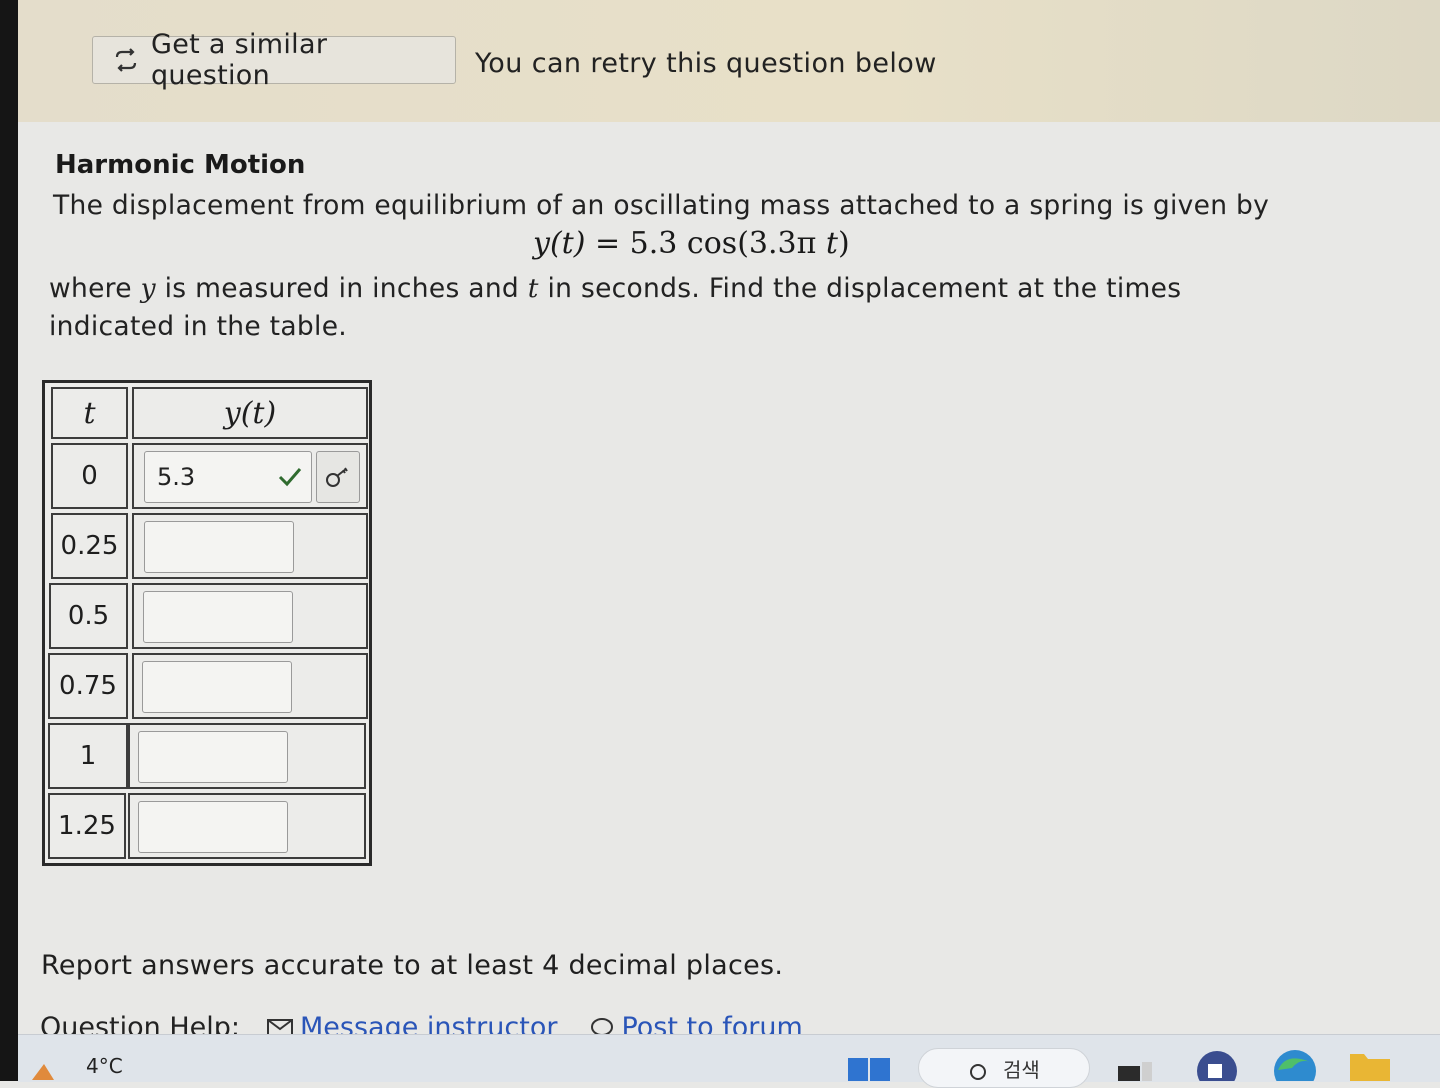 This screenshot has height=1088, width=1440. I want to click on similar-question-button: Get a similar question, so click(274, 60).